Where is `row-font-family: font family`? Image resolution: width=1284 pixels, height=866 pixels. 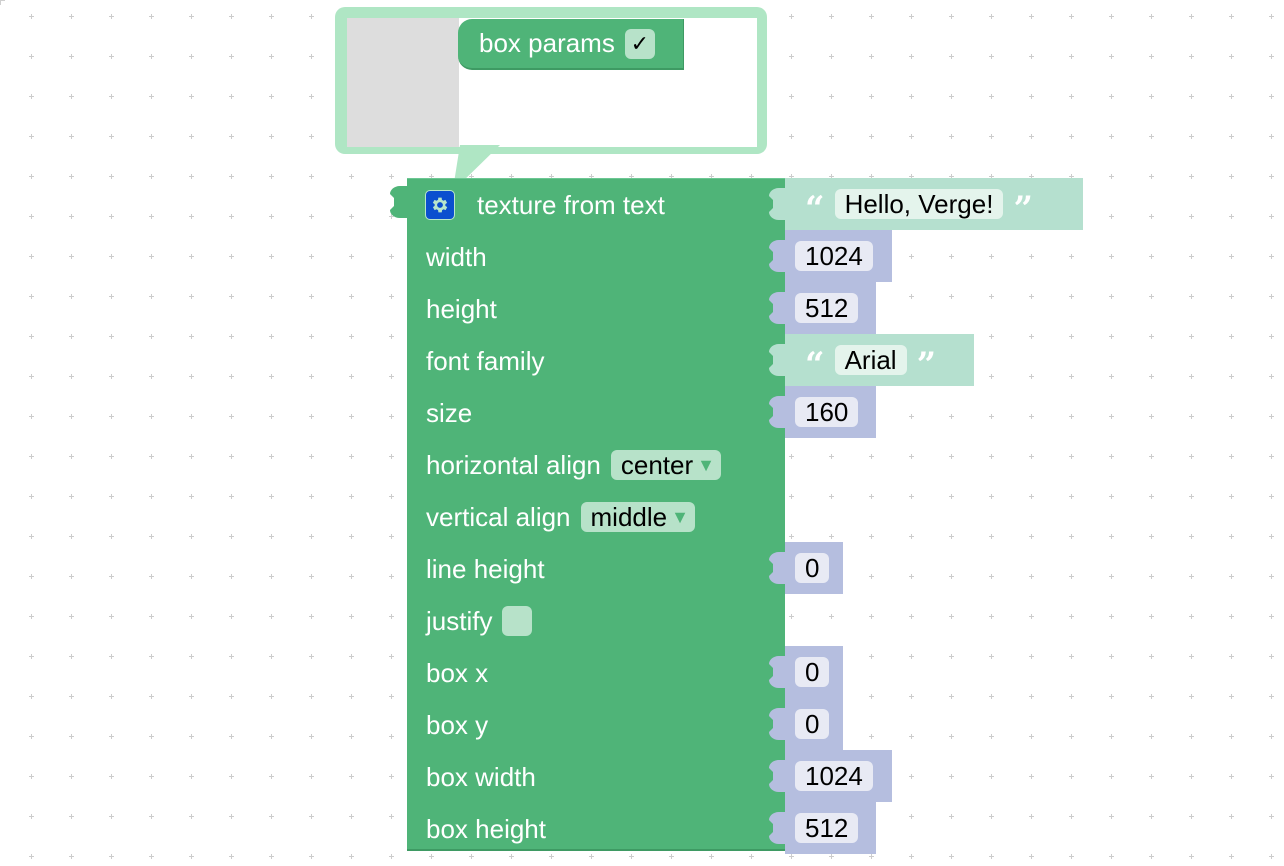 row-font-family: font family is located at coordinates (485, 361).